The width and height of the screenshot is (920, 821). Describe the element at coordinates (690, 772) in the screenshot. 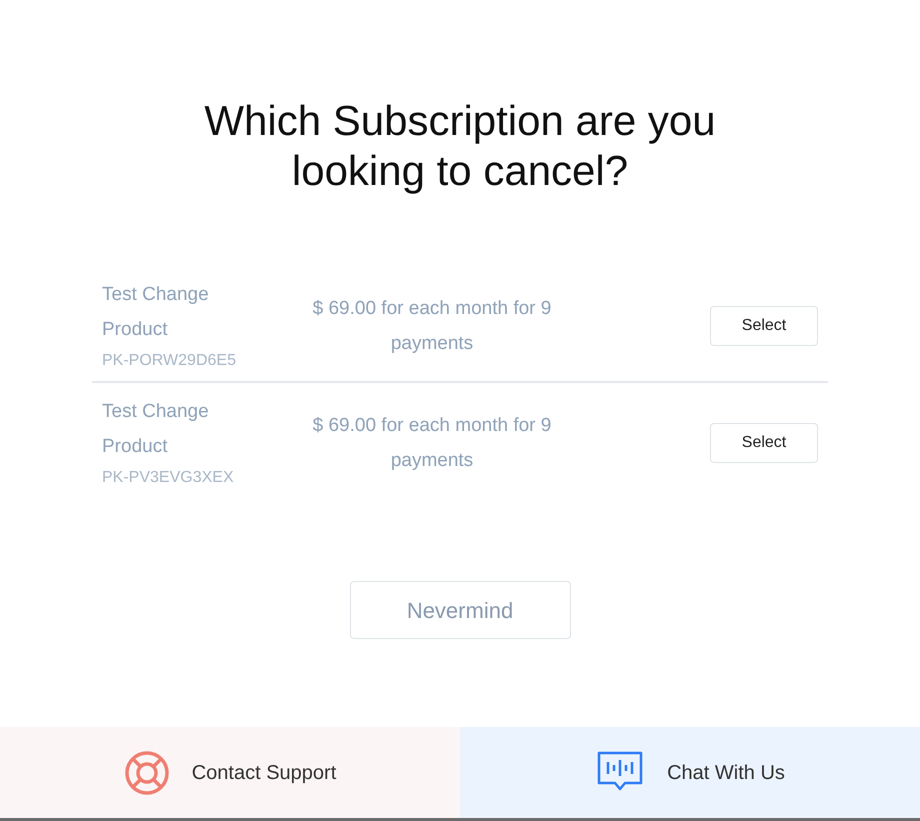

I see `chat-button: Chat With Us` at that location.